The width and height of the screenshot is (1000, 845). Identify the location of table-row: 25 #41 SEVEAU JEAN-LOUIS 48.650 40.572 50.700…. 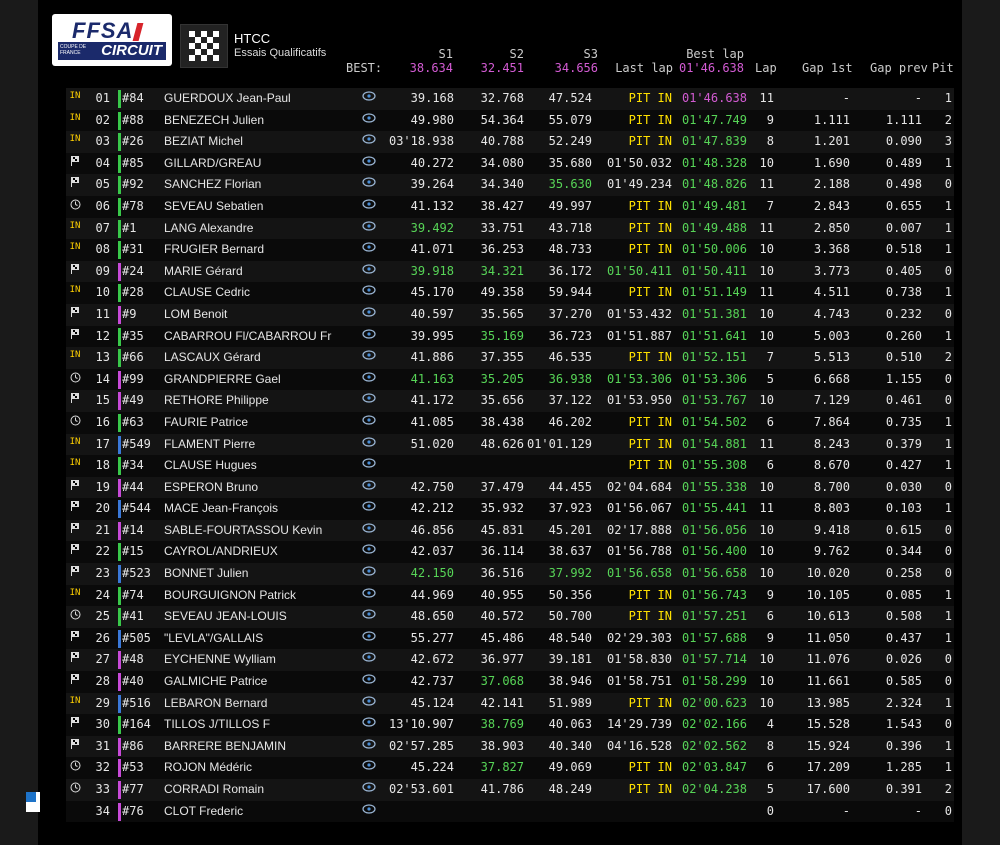
(510, 617).